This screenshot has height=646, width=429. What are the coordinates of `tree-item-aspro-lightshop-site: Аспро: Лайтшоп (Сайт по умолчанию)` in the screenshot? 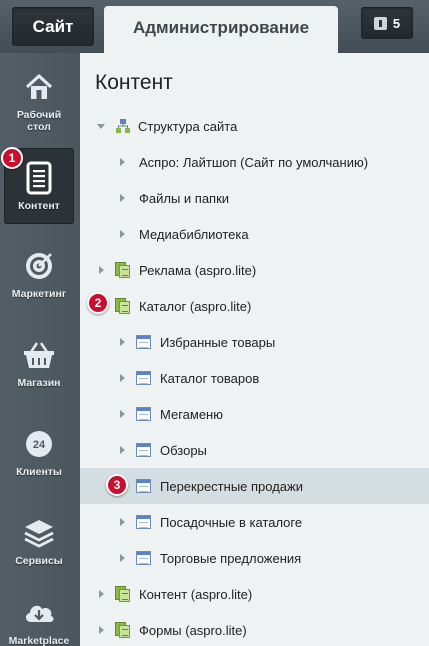 It's located at (254, 162).